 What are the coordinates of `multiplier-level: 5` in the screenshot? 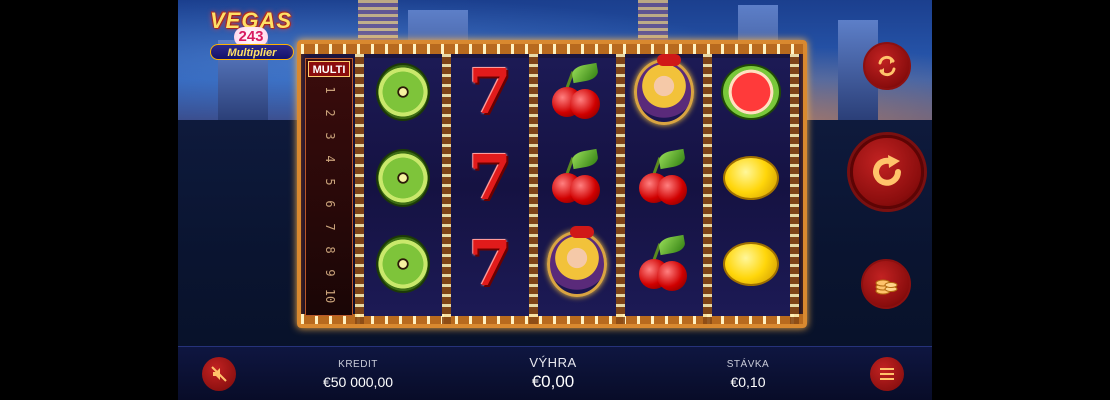 It's located at (330, 181).